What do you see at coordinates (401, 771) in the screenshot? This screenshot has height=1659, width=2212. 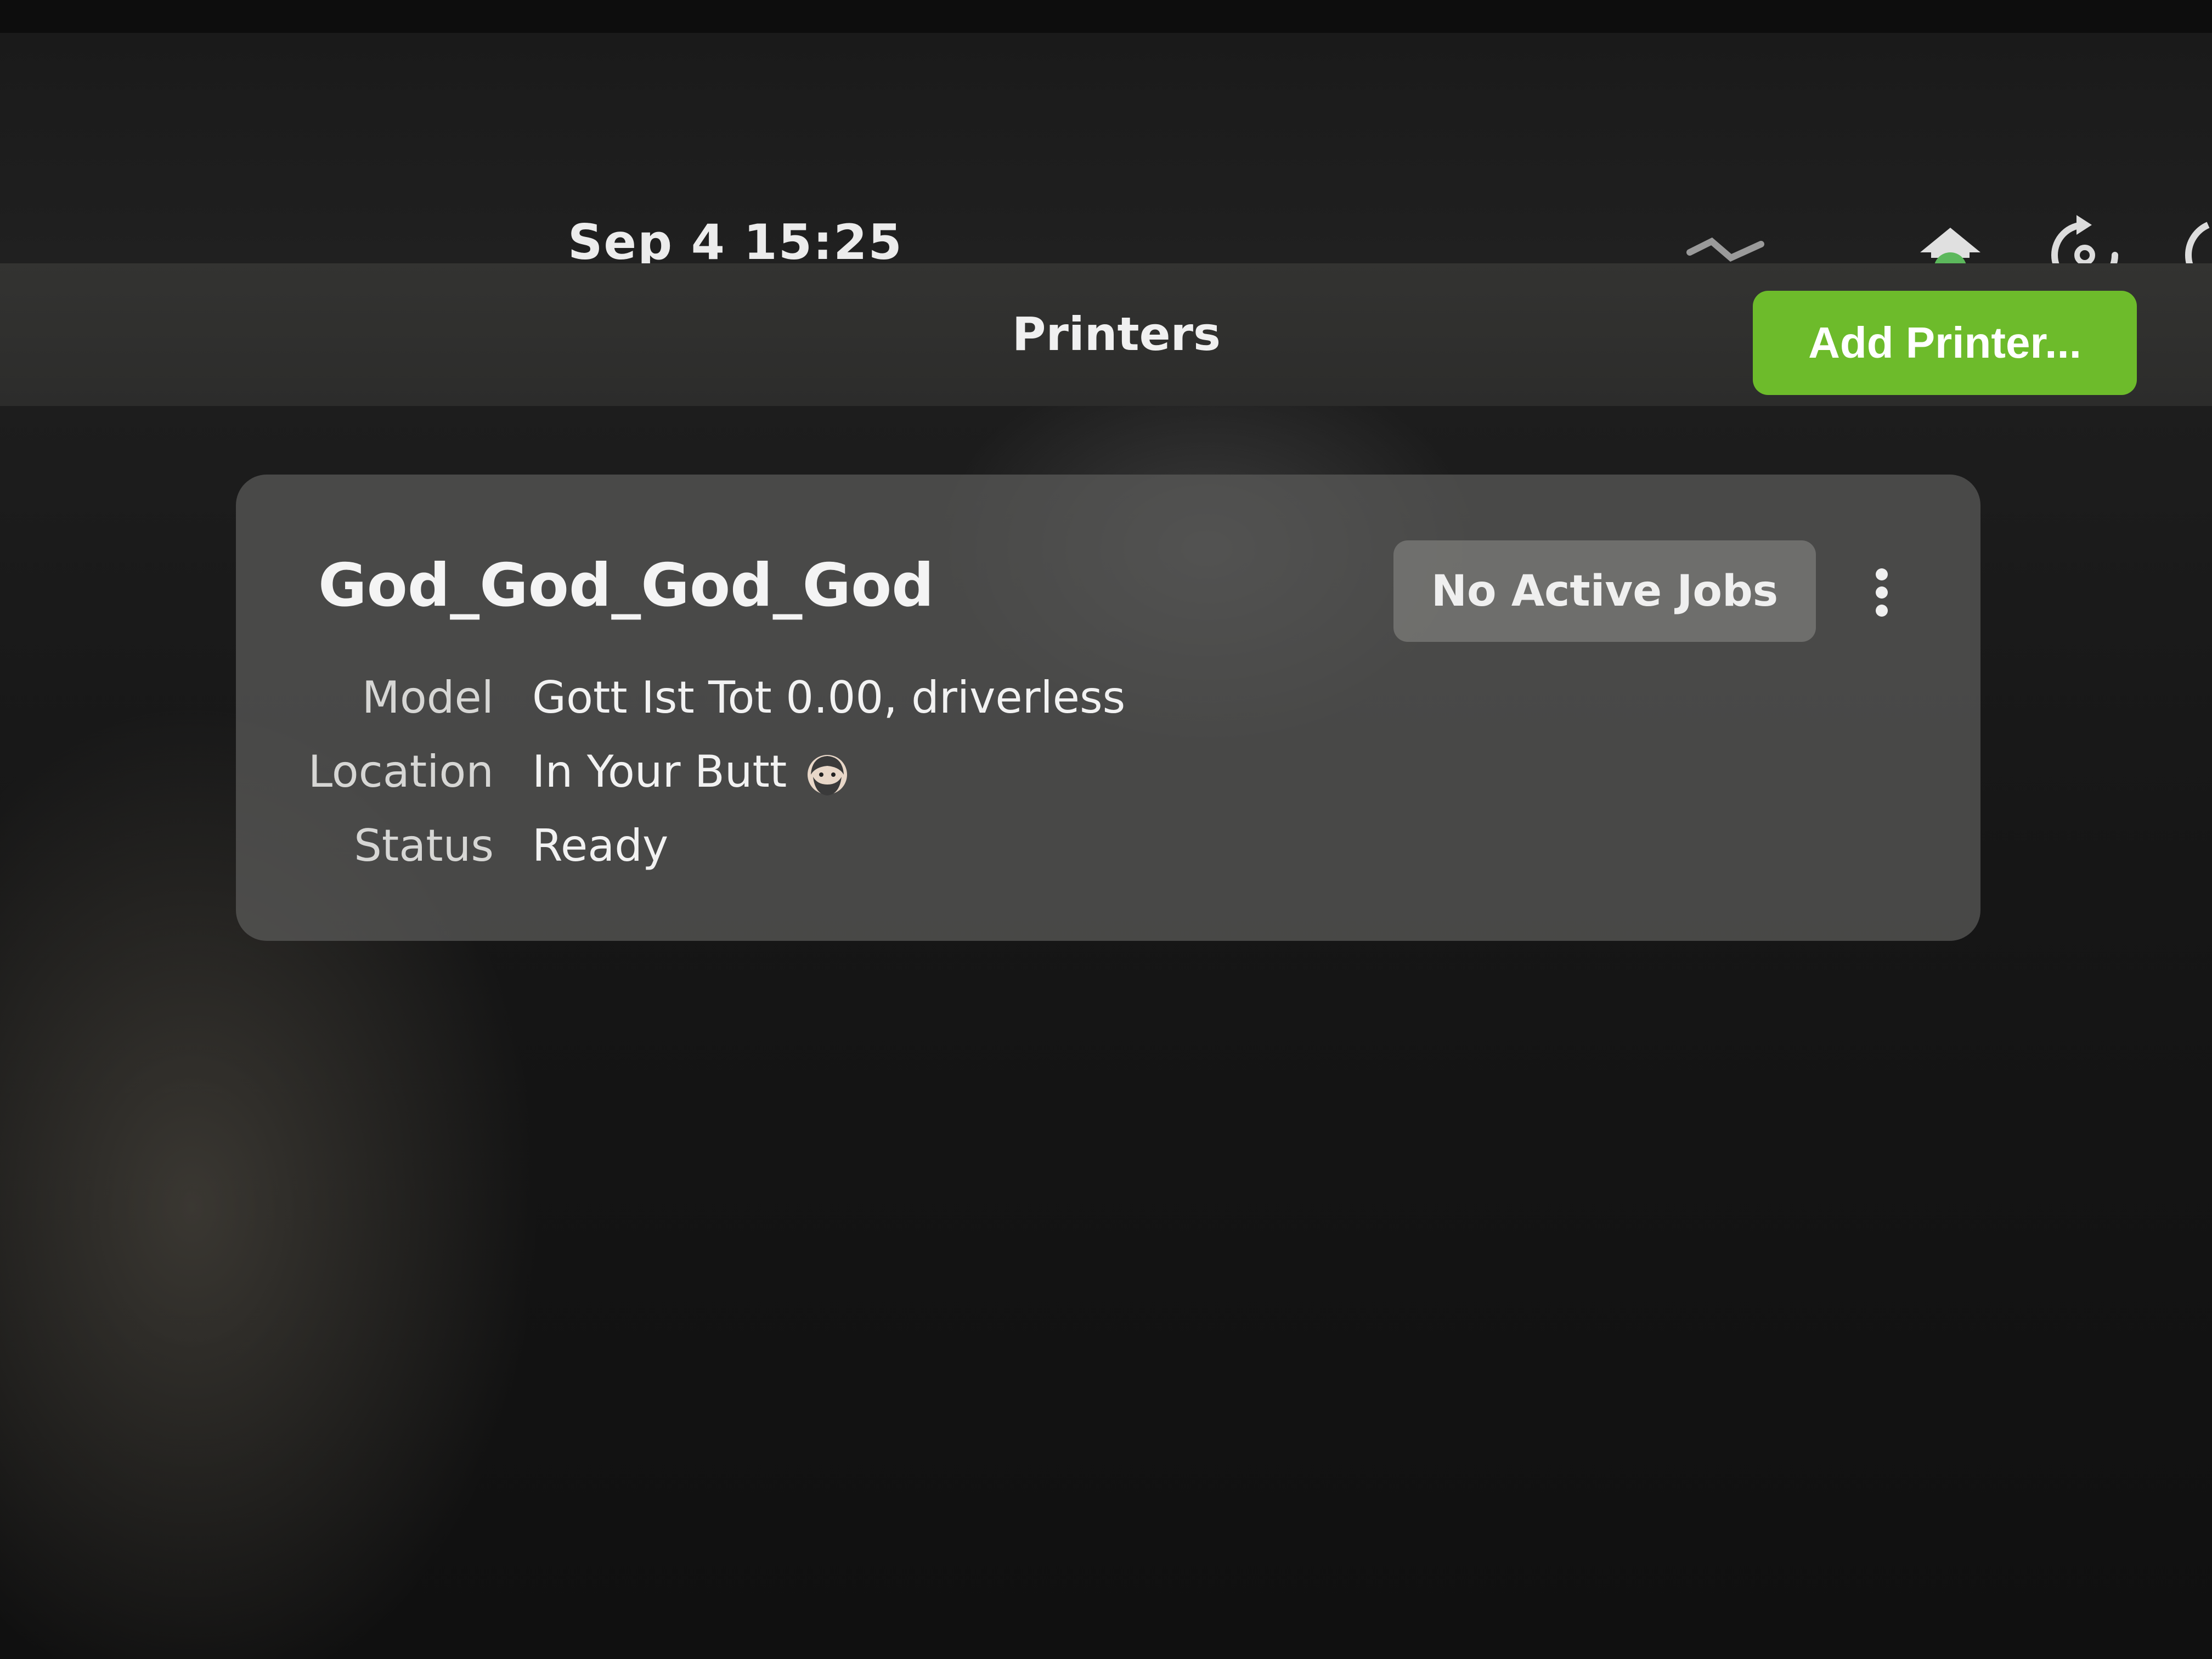 I see `location-label: Location` at bounding box center [401, 771].